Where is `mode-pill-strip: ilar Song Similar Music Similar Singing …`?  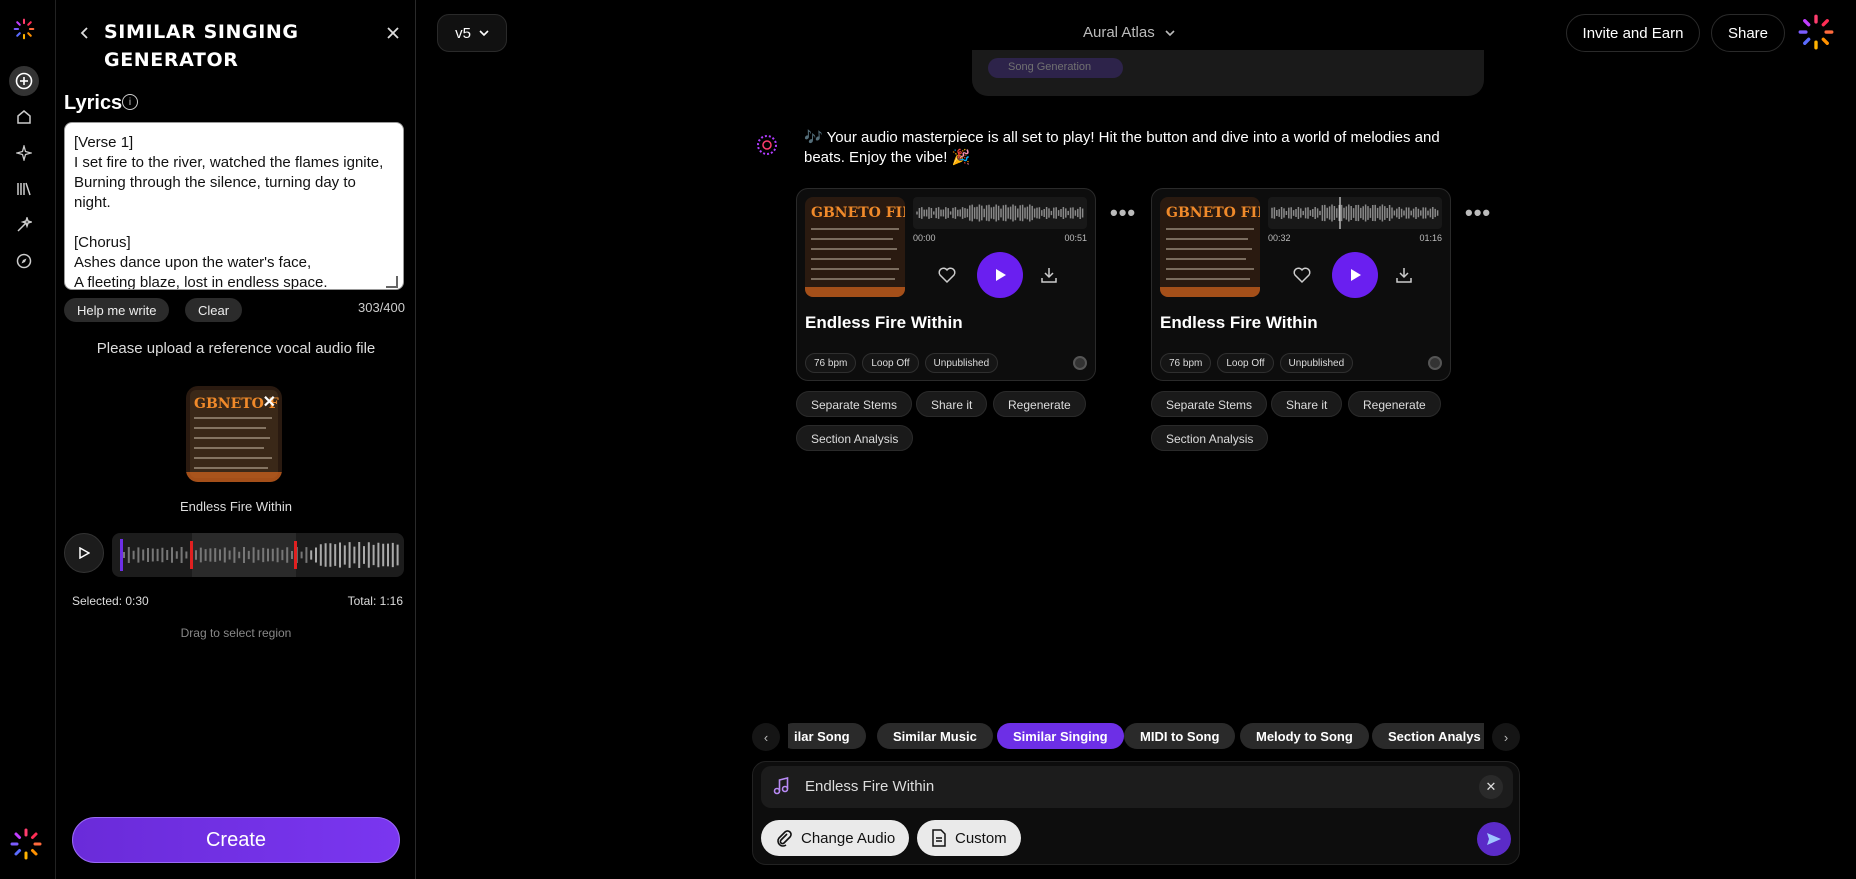 mode-pill-strip: ilar Song Similar Music Similar Singing … is located at coordinates (1136, 737).